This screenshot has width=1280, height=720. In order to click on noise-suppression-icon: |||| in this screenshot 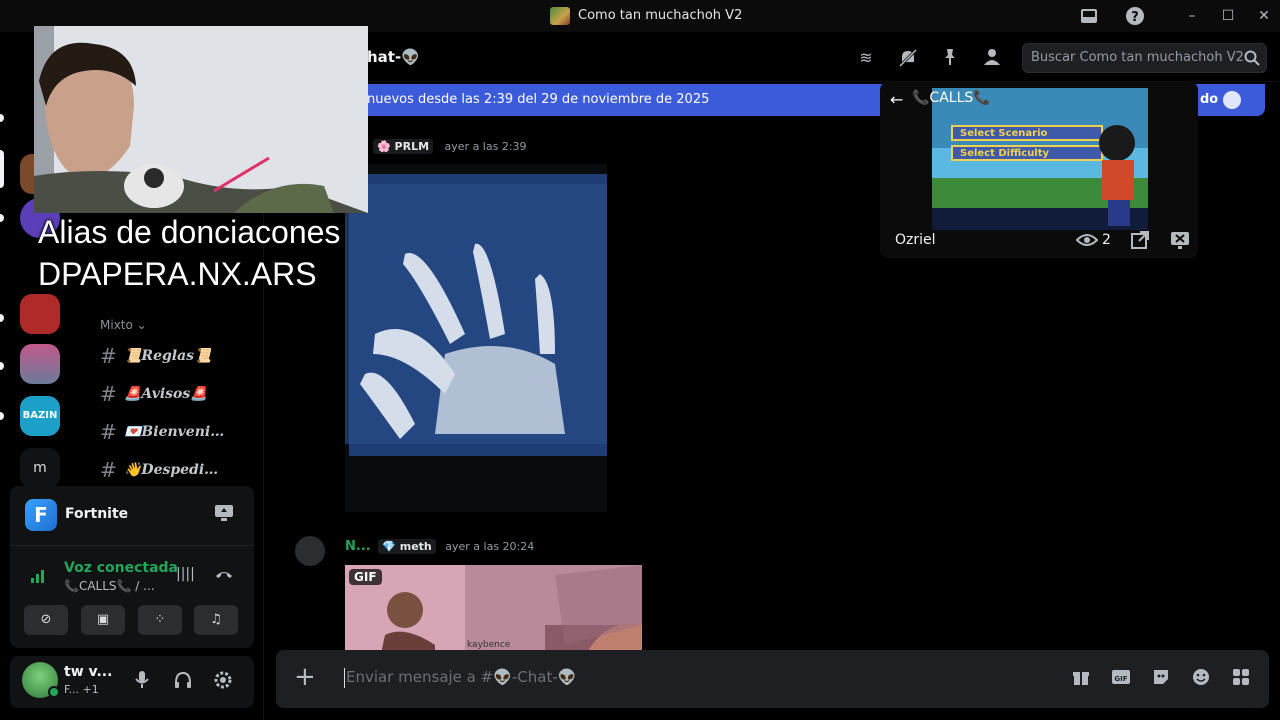, I will do `click(185, 574)`.